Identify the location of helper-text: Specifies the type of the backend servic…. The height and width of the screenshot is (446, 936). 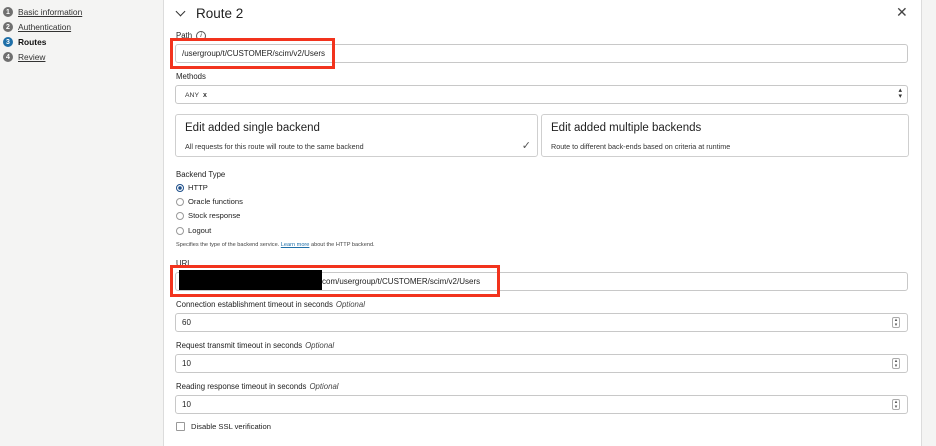
(228, 245).